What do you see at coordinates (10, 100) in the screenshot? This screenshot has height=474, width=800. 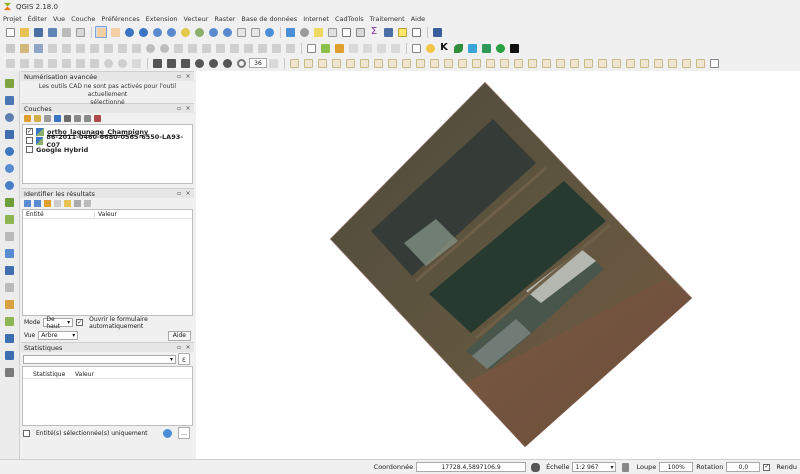 I see `add-raster-layer-button` at bounding box center [10, 100].